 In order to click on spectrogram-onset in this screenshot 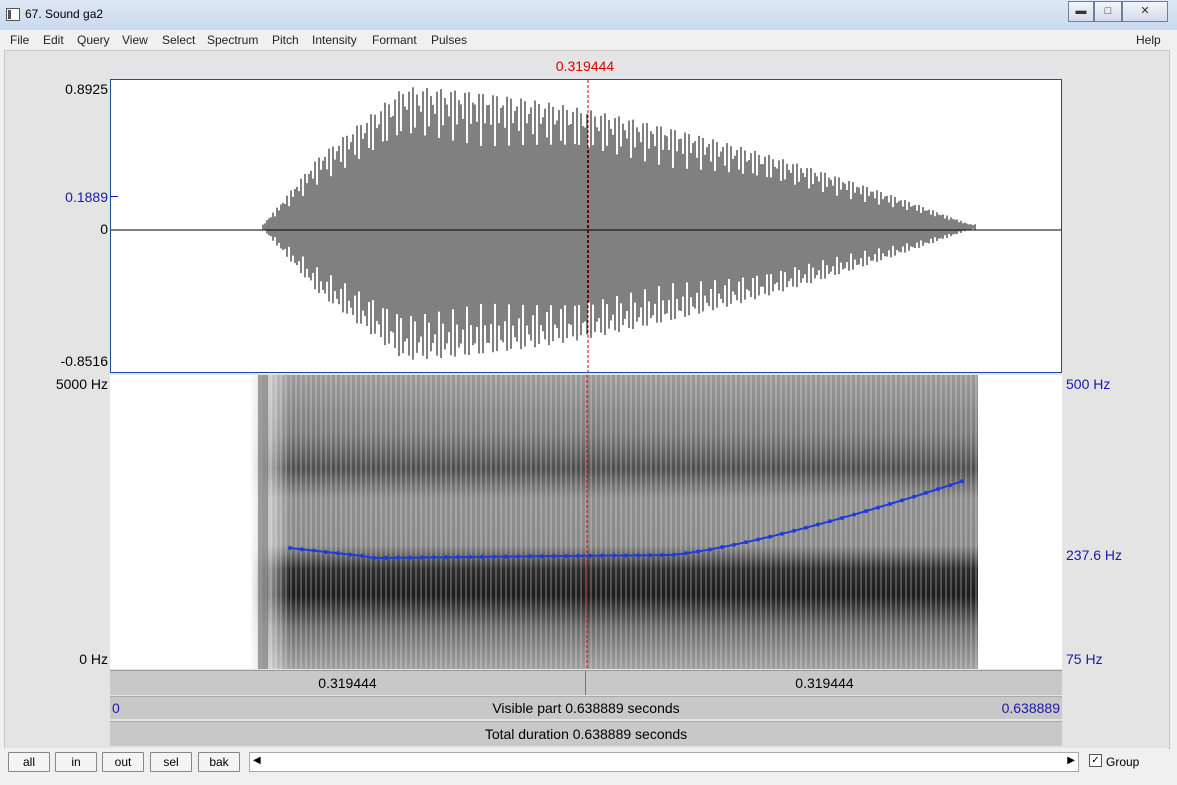, I will do `click(270, 522)`.